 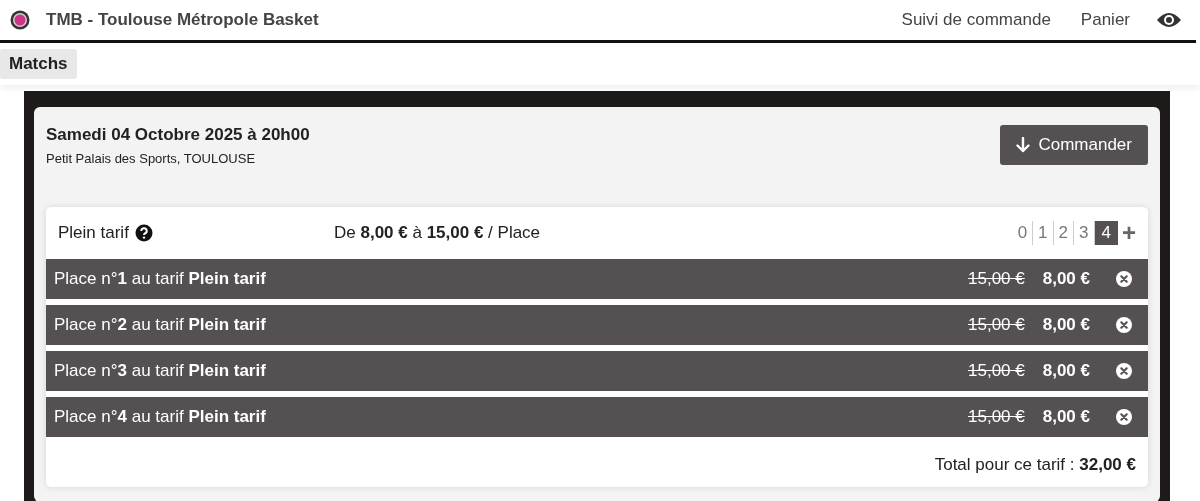 I want to click on site-title: TMB - Toulouse Métropole Basket, so click(x=182, y=20).